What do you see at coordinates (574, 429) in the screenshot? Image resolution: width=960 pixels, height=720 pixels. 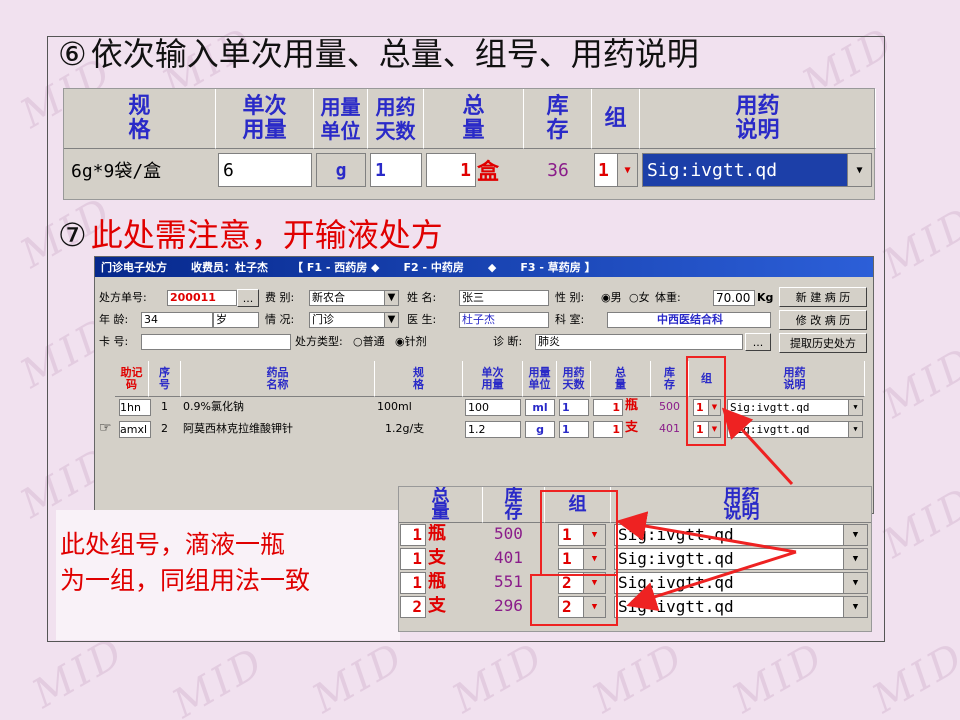 I see `row2-days-input: 1` at bounding box center [574, 429].